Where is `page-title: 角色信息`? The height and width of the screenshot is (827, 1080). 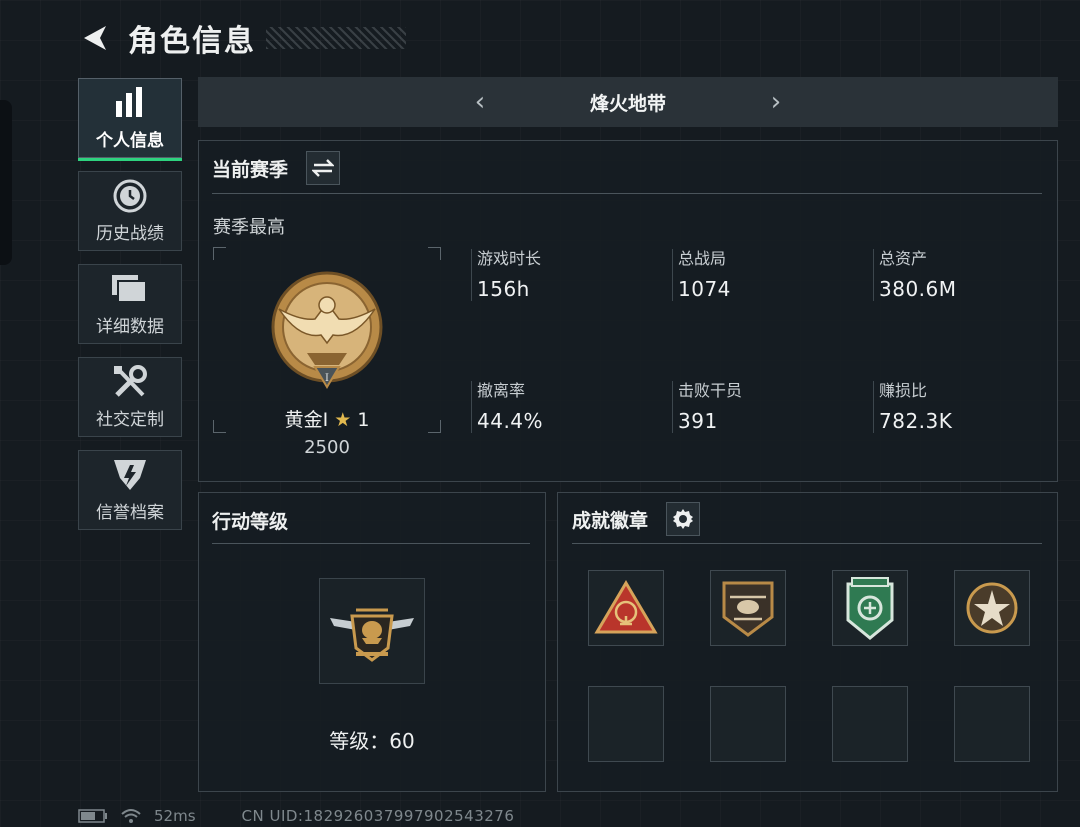 page-title: 角色信息 is located at coordinates (192, 41).